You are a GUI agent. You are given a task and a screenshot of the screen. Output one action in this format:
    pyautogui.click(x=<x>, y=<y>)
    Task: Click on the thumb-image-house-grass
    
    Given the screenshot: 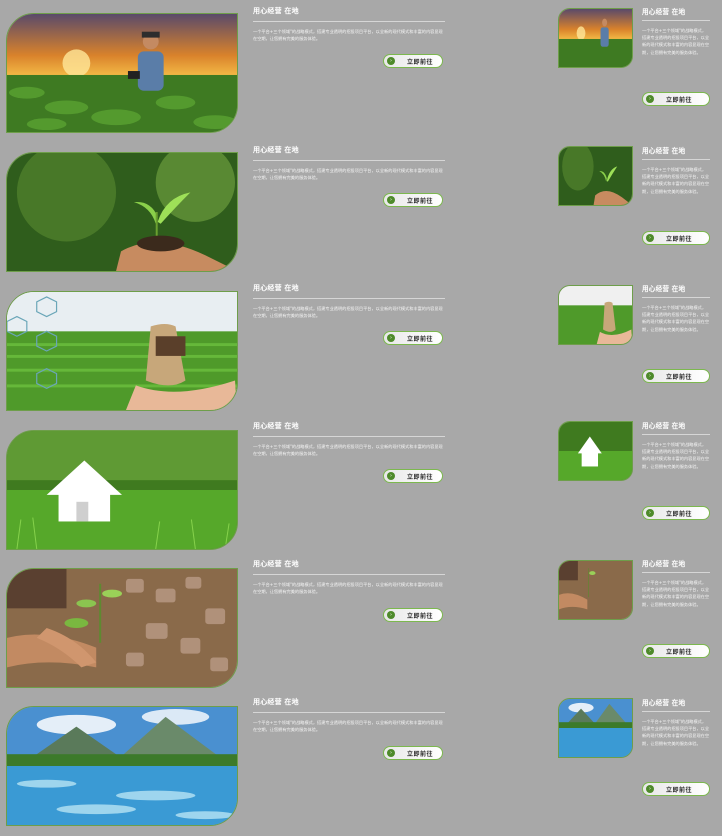 What is the action you would take?
    pyautogui.click(x=595, y=451)
    